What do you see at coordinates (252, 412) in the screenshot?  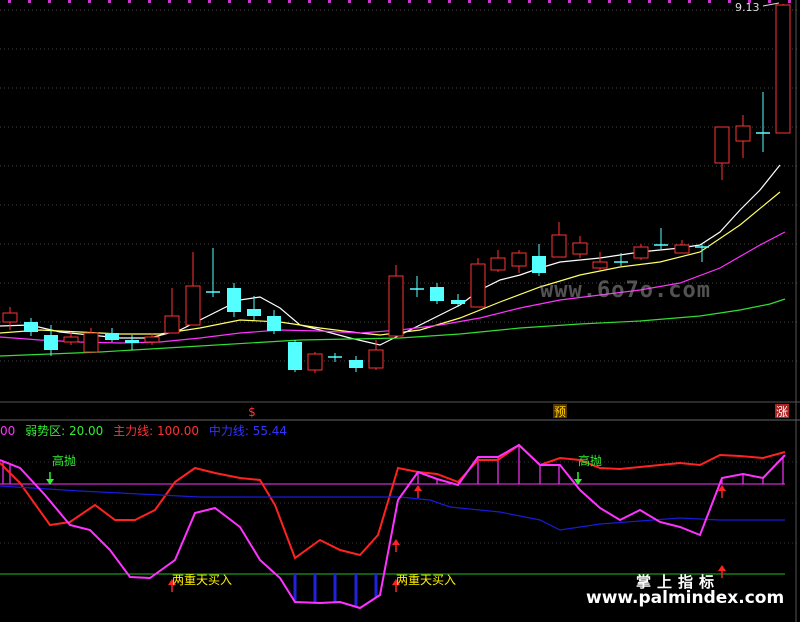 I see `marker-label: $` at bounding box center [252, 412].